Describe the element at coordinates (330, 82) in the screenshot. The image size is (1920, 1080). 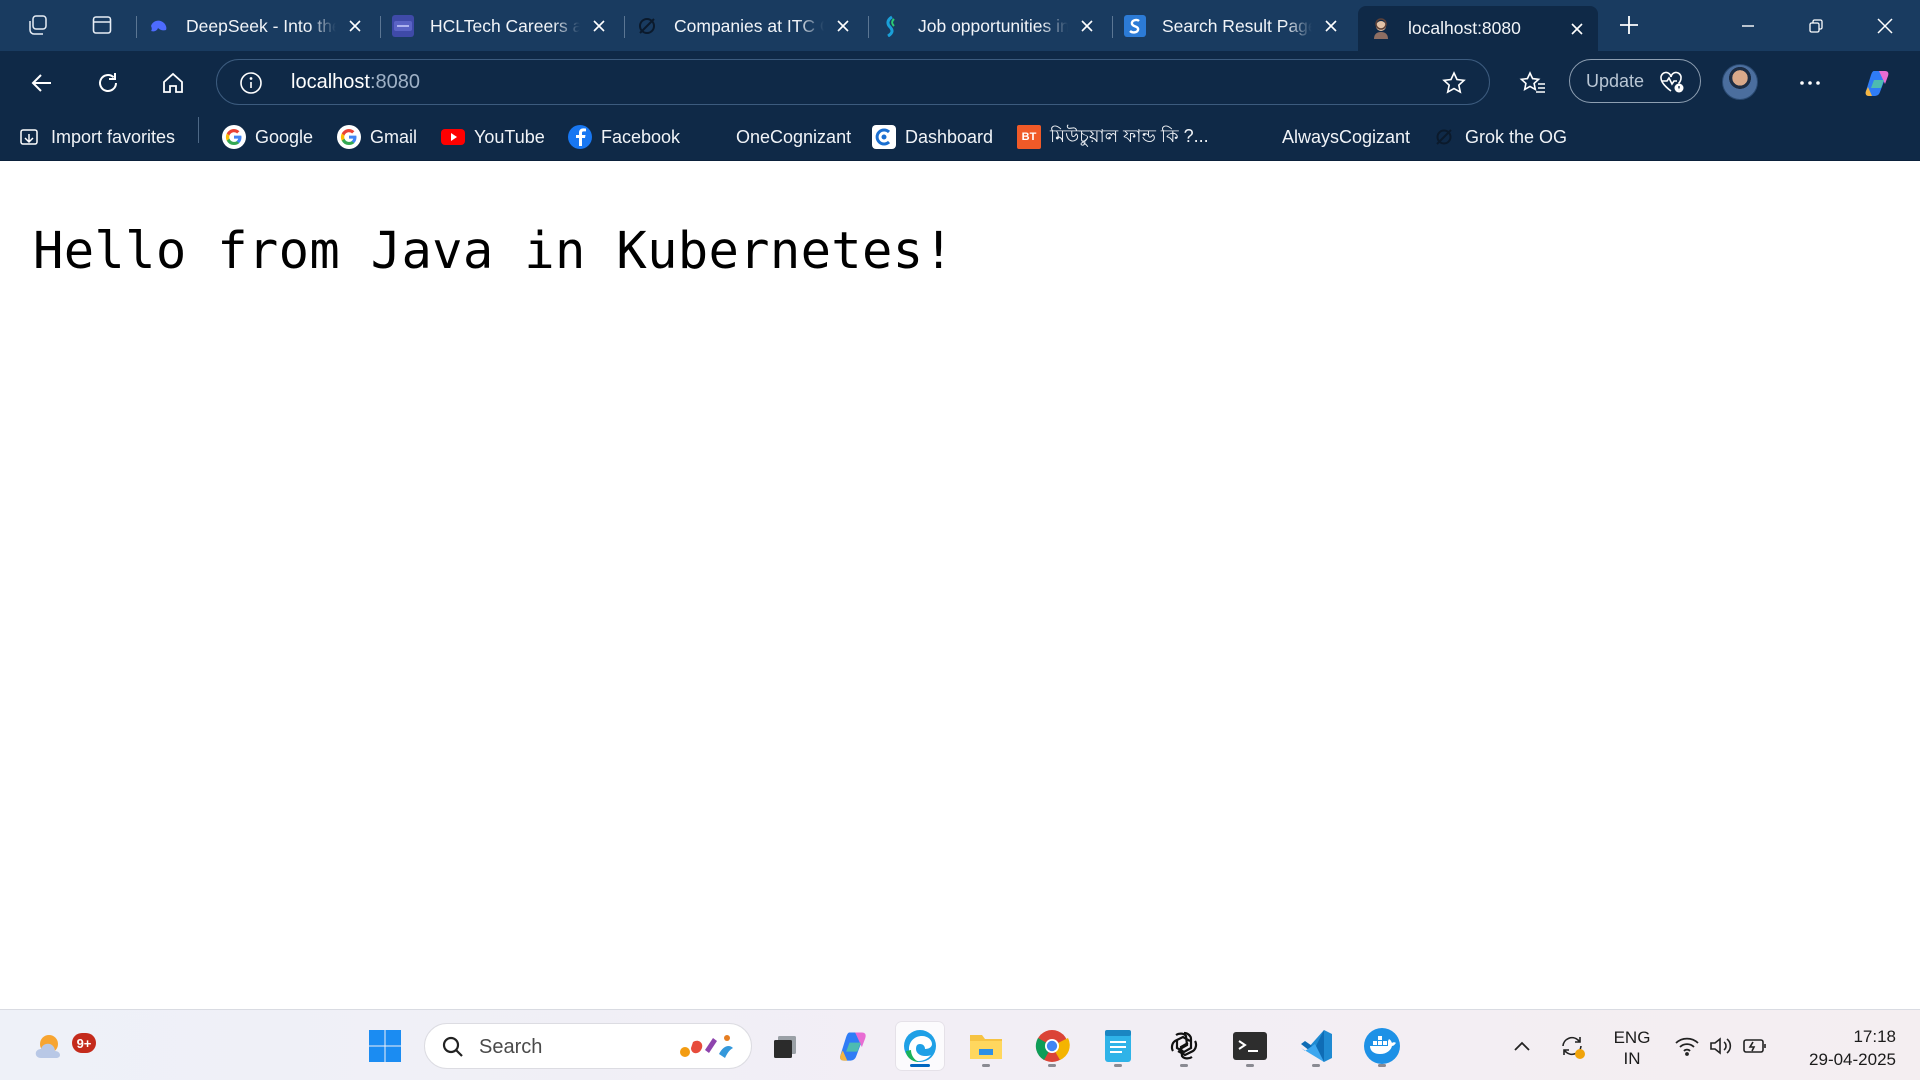
I see `url-host: localhost` at that location.